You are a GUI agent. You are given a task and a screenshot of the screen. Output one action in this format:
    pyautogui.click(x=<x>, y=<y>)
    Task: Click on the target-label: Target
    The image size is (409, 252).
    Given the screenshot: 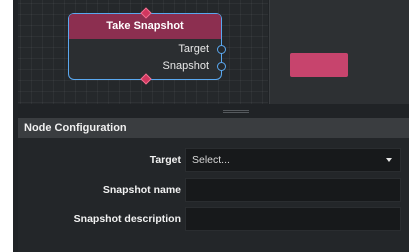 What is the action you would take?
    pyautogui.click(x=165, y=160)
    